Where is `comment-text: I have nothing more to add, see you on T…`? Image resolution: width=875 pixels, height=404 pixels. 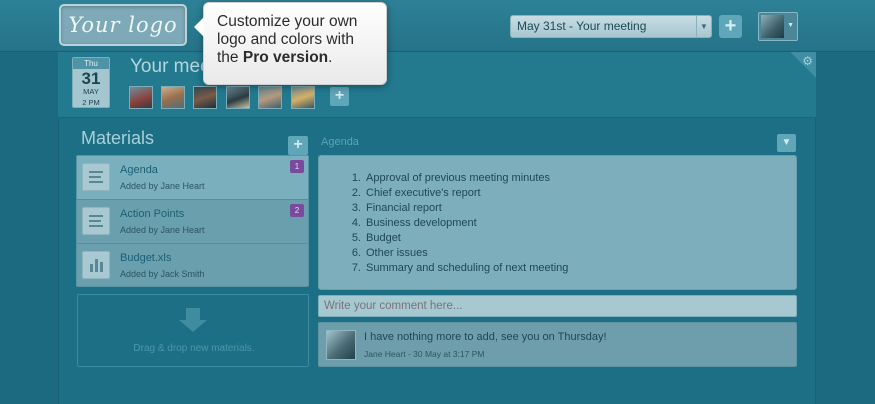 comment-text: I have nothing more to add, see you on T… is located at coordinates (485, 337).